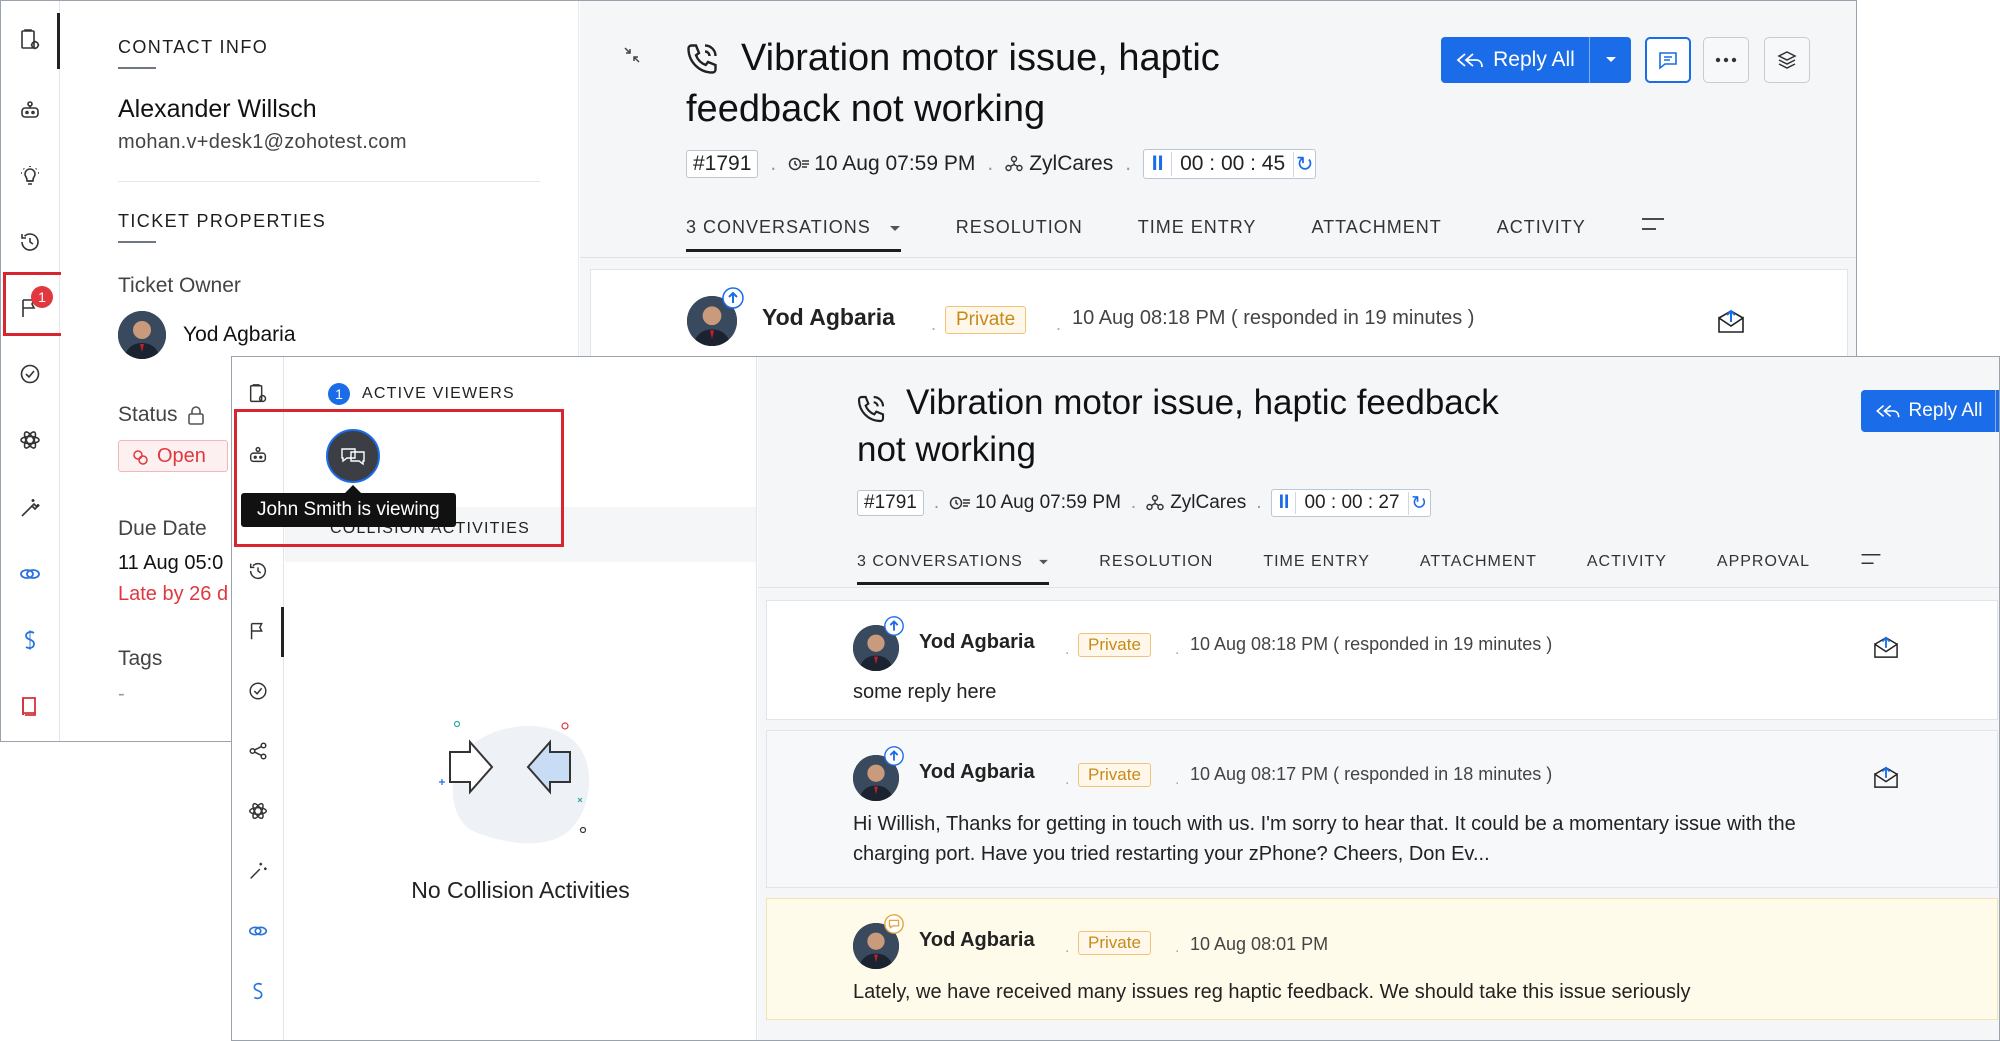  I want to click on clock-icon, so click(799, 164).